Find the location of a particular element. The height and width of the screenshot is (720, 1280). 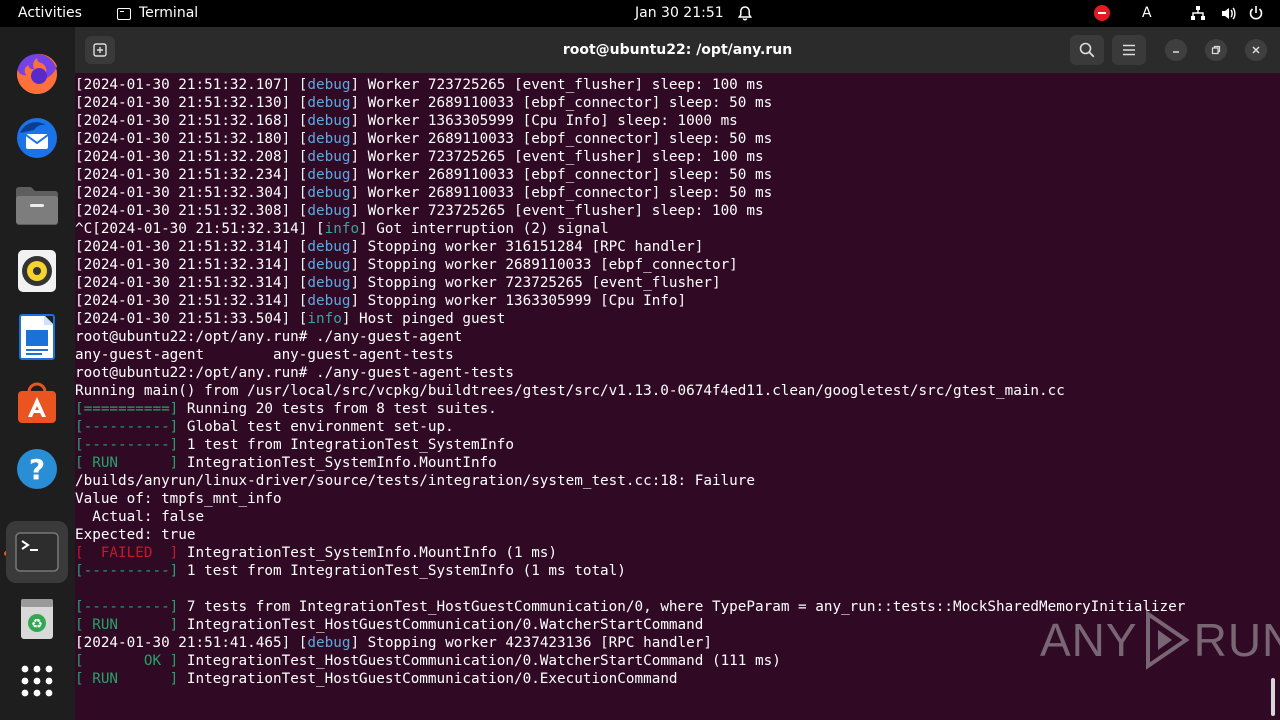

terminal-text: 1 test from IntegrationTest_SystemInfo is located at coordinates (346, 445).